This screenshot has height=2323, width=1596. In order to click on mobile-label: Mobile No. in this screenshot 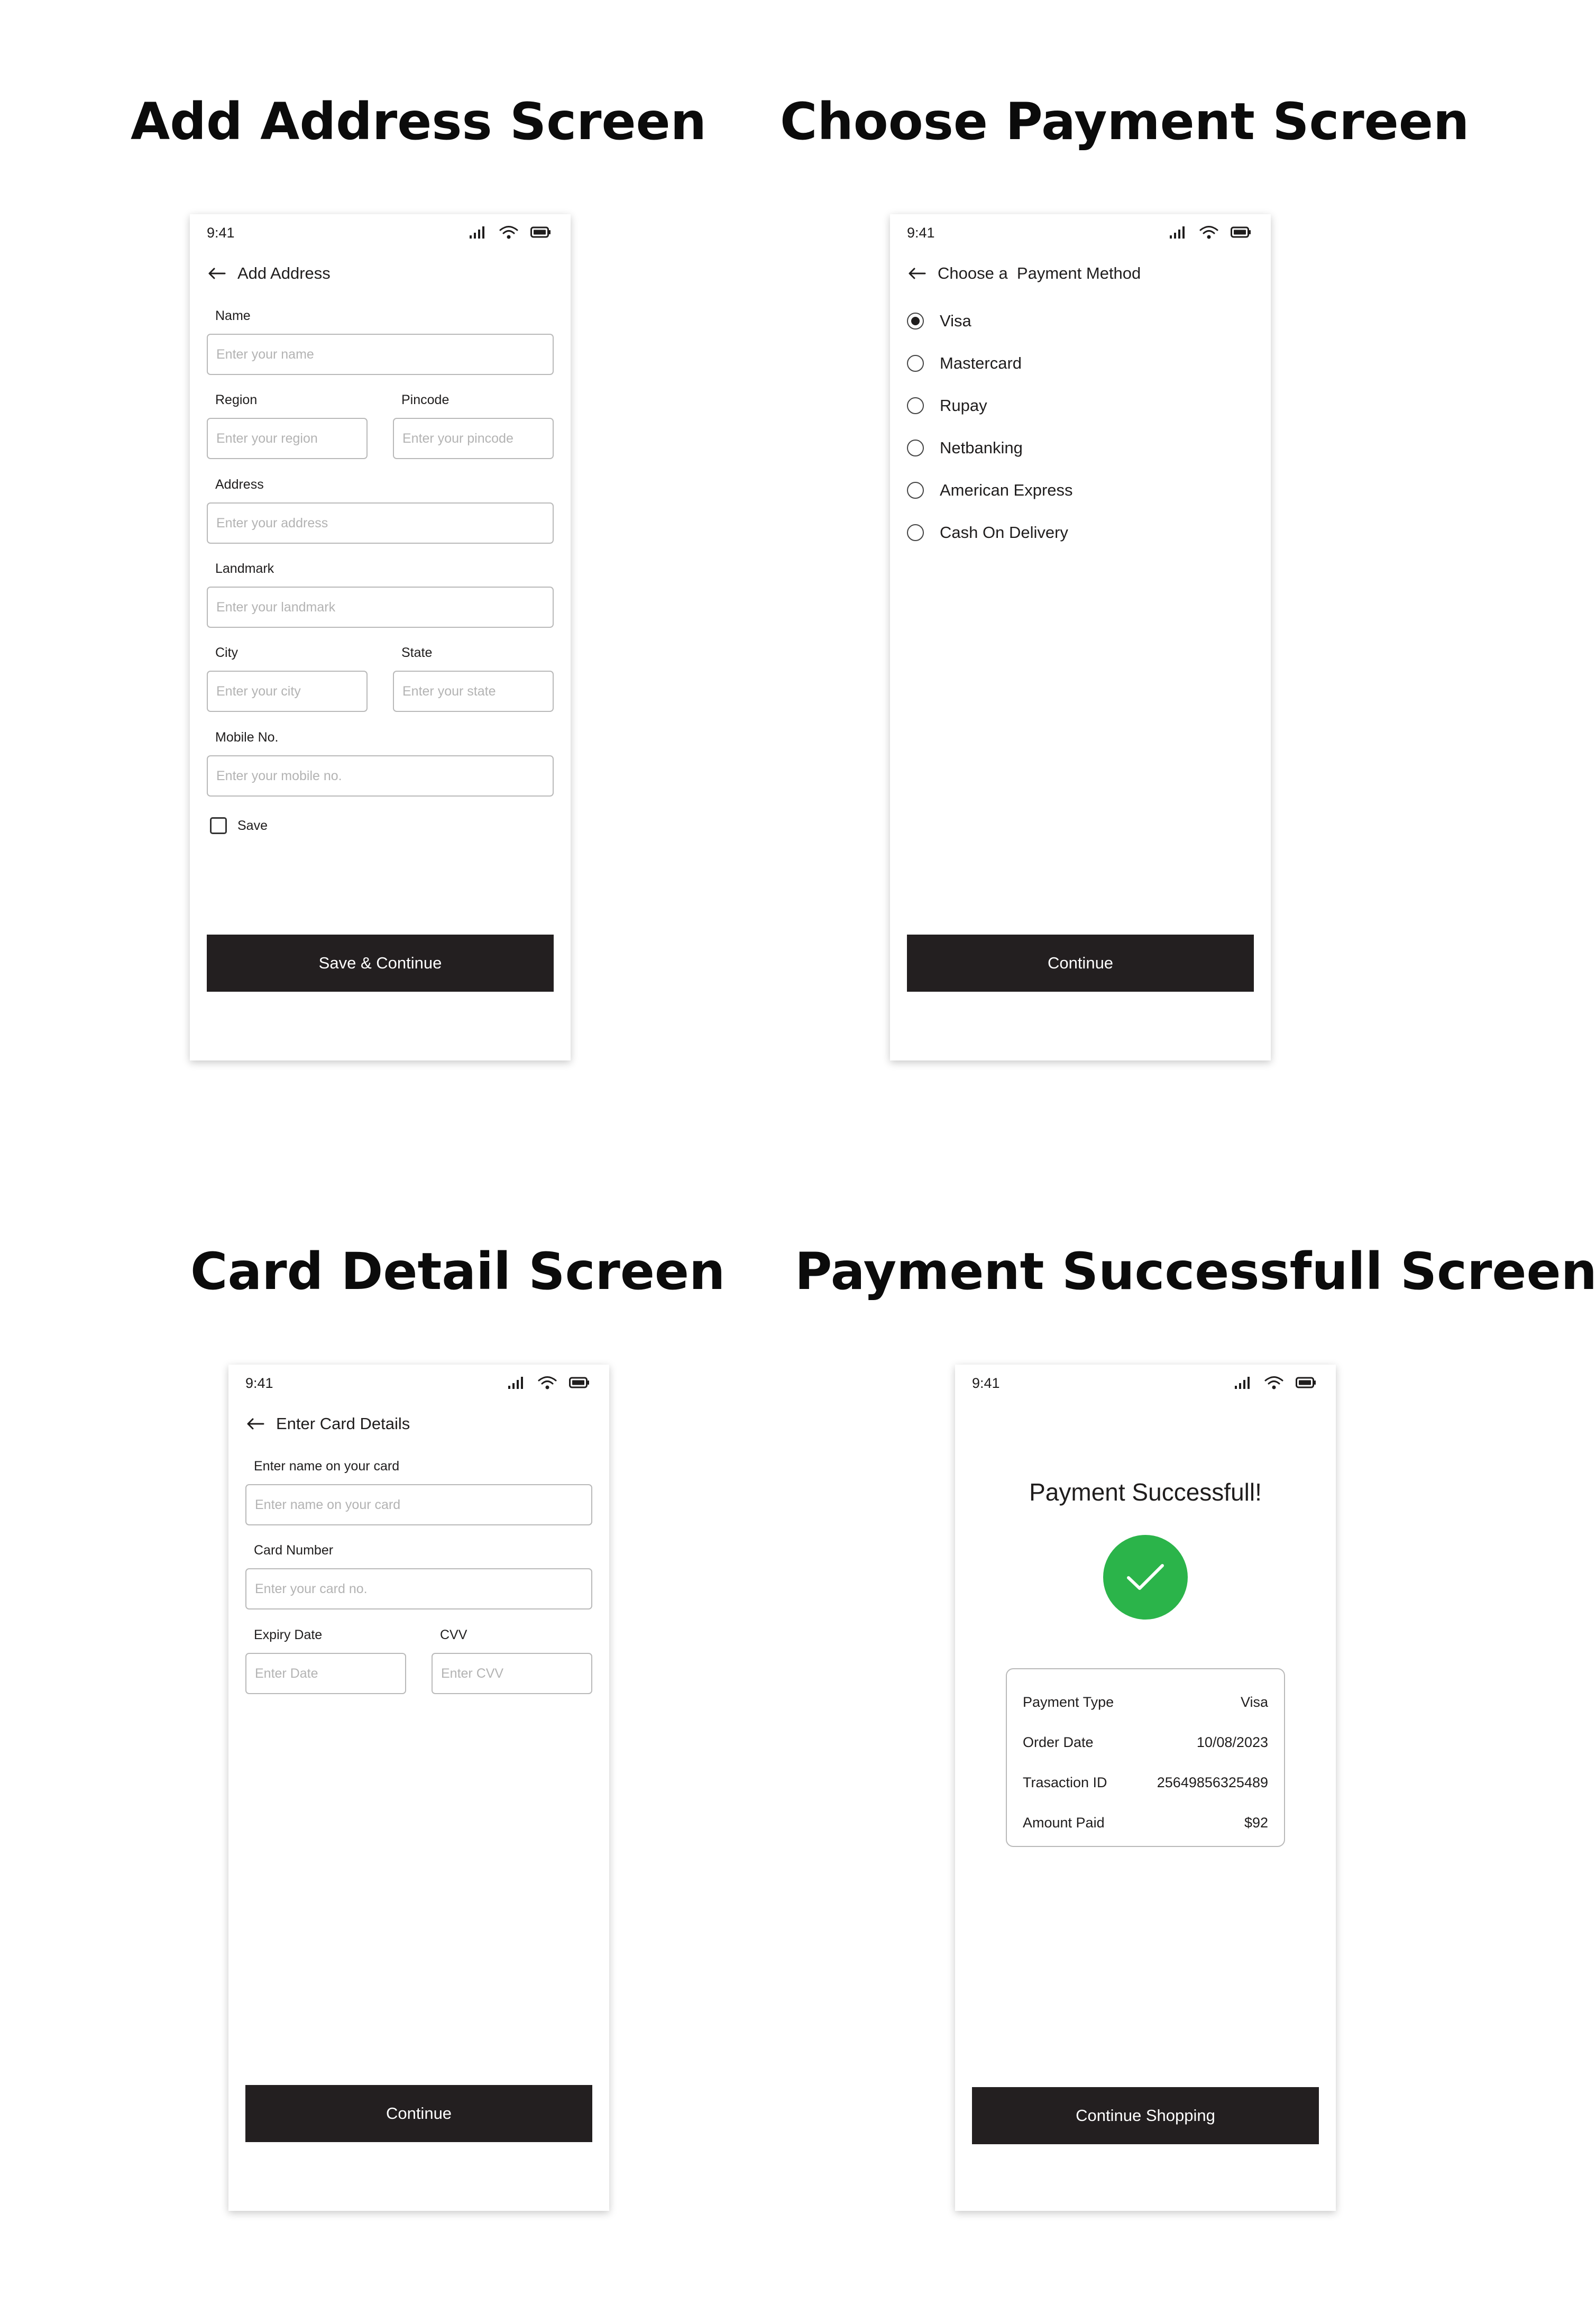, I will do `click(247, 737)`.